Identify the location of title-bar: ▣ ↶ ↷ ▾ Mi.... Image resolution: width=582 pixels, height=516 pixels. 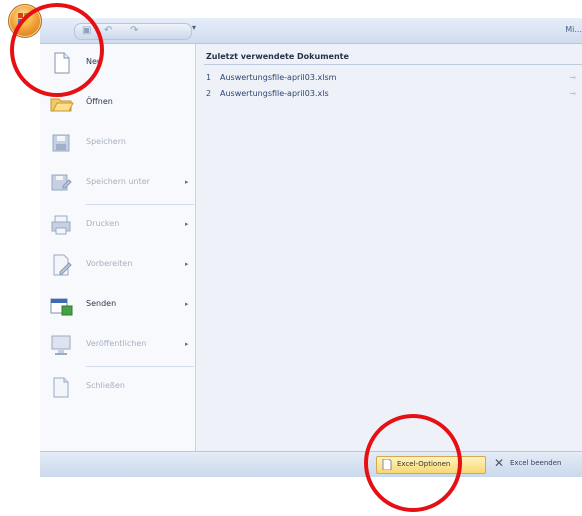
(311, 31).